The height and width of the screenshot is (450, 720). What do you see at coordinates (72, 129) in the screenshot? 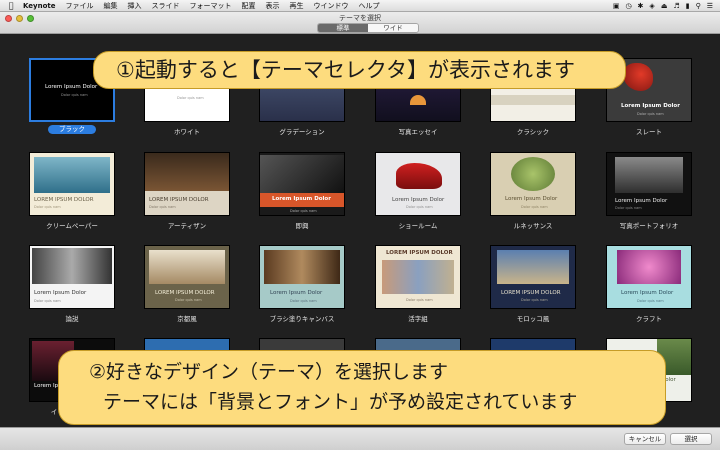
I see `theme-label: ブラック` at bounding box center [72, 129].